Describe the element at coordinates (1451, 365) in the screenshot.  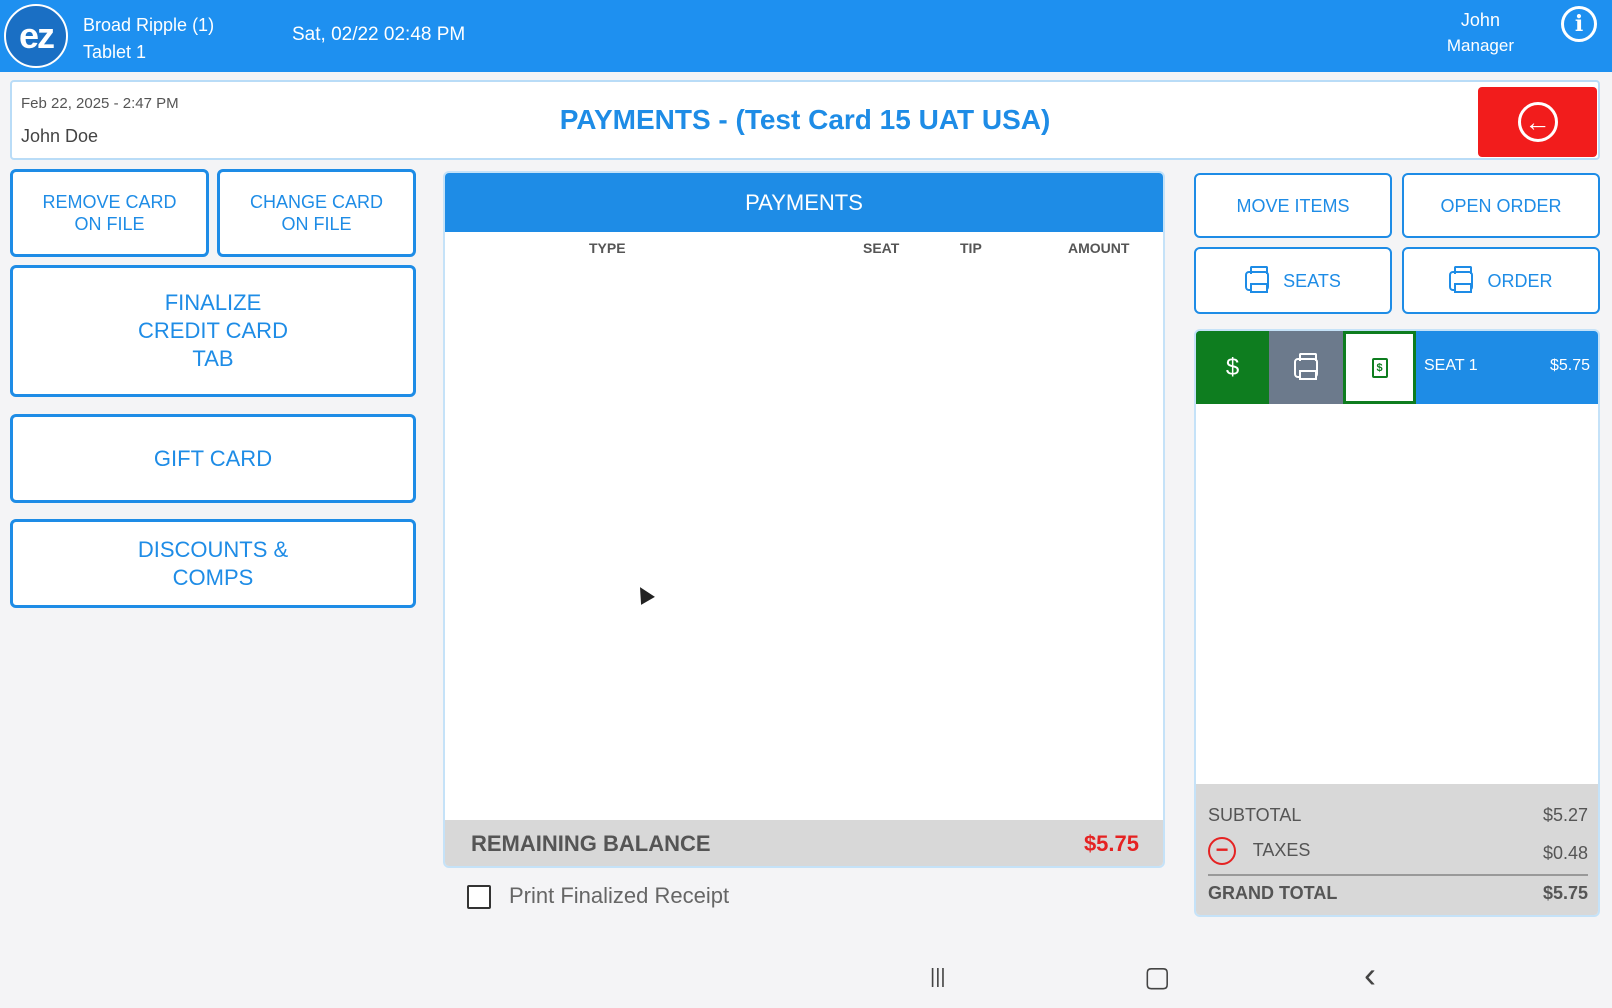
I see `seat-label: SEAT 1` at that location.